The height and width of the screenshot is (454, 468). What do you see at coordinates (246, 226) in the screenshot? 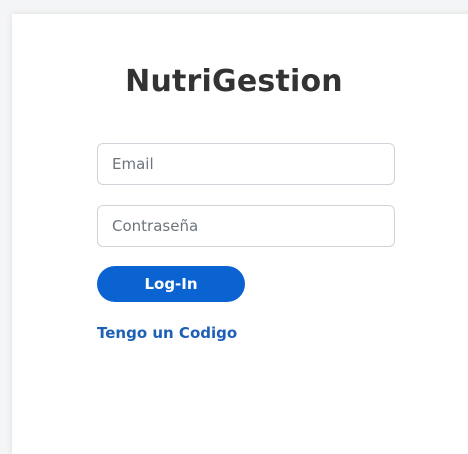
I see `password-input` at bounding box center [246, 226].